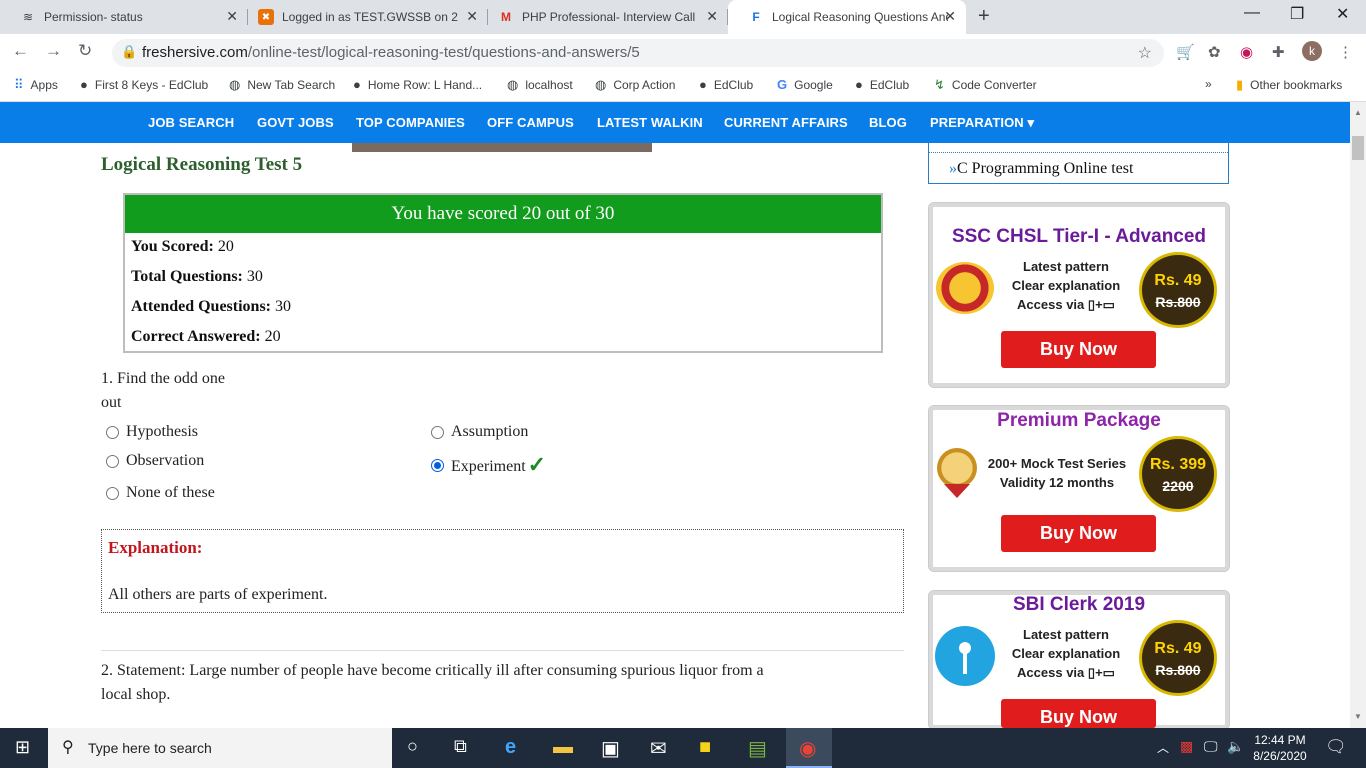  I want to click on color-extension-icon: ◉, so click(1246, 52).